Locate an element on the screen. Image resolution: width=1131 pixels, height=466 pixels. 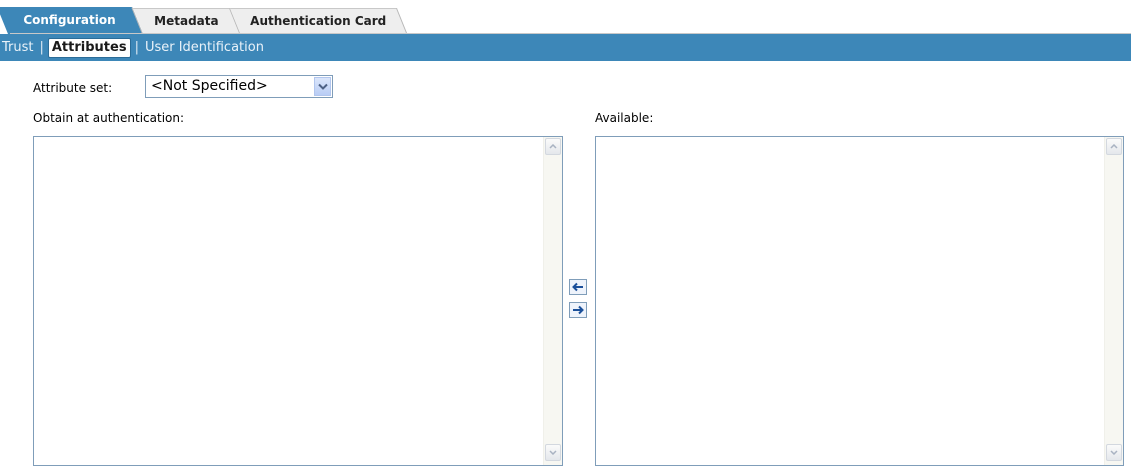
obtain-scrollbar is located at coordinates (552, 301).